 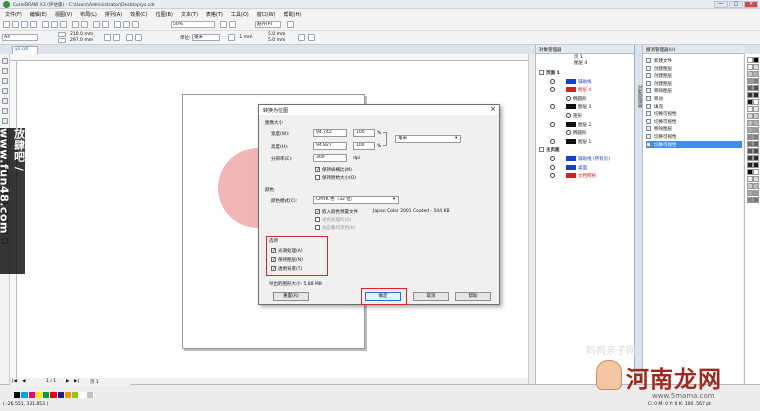 What do you see at coordinates (23, 381) in the screenshot?
I see `prev-page-button: ◀` at bounding box center [23, 381].